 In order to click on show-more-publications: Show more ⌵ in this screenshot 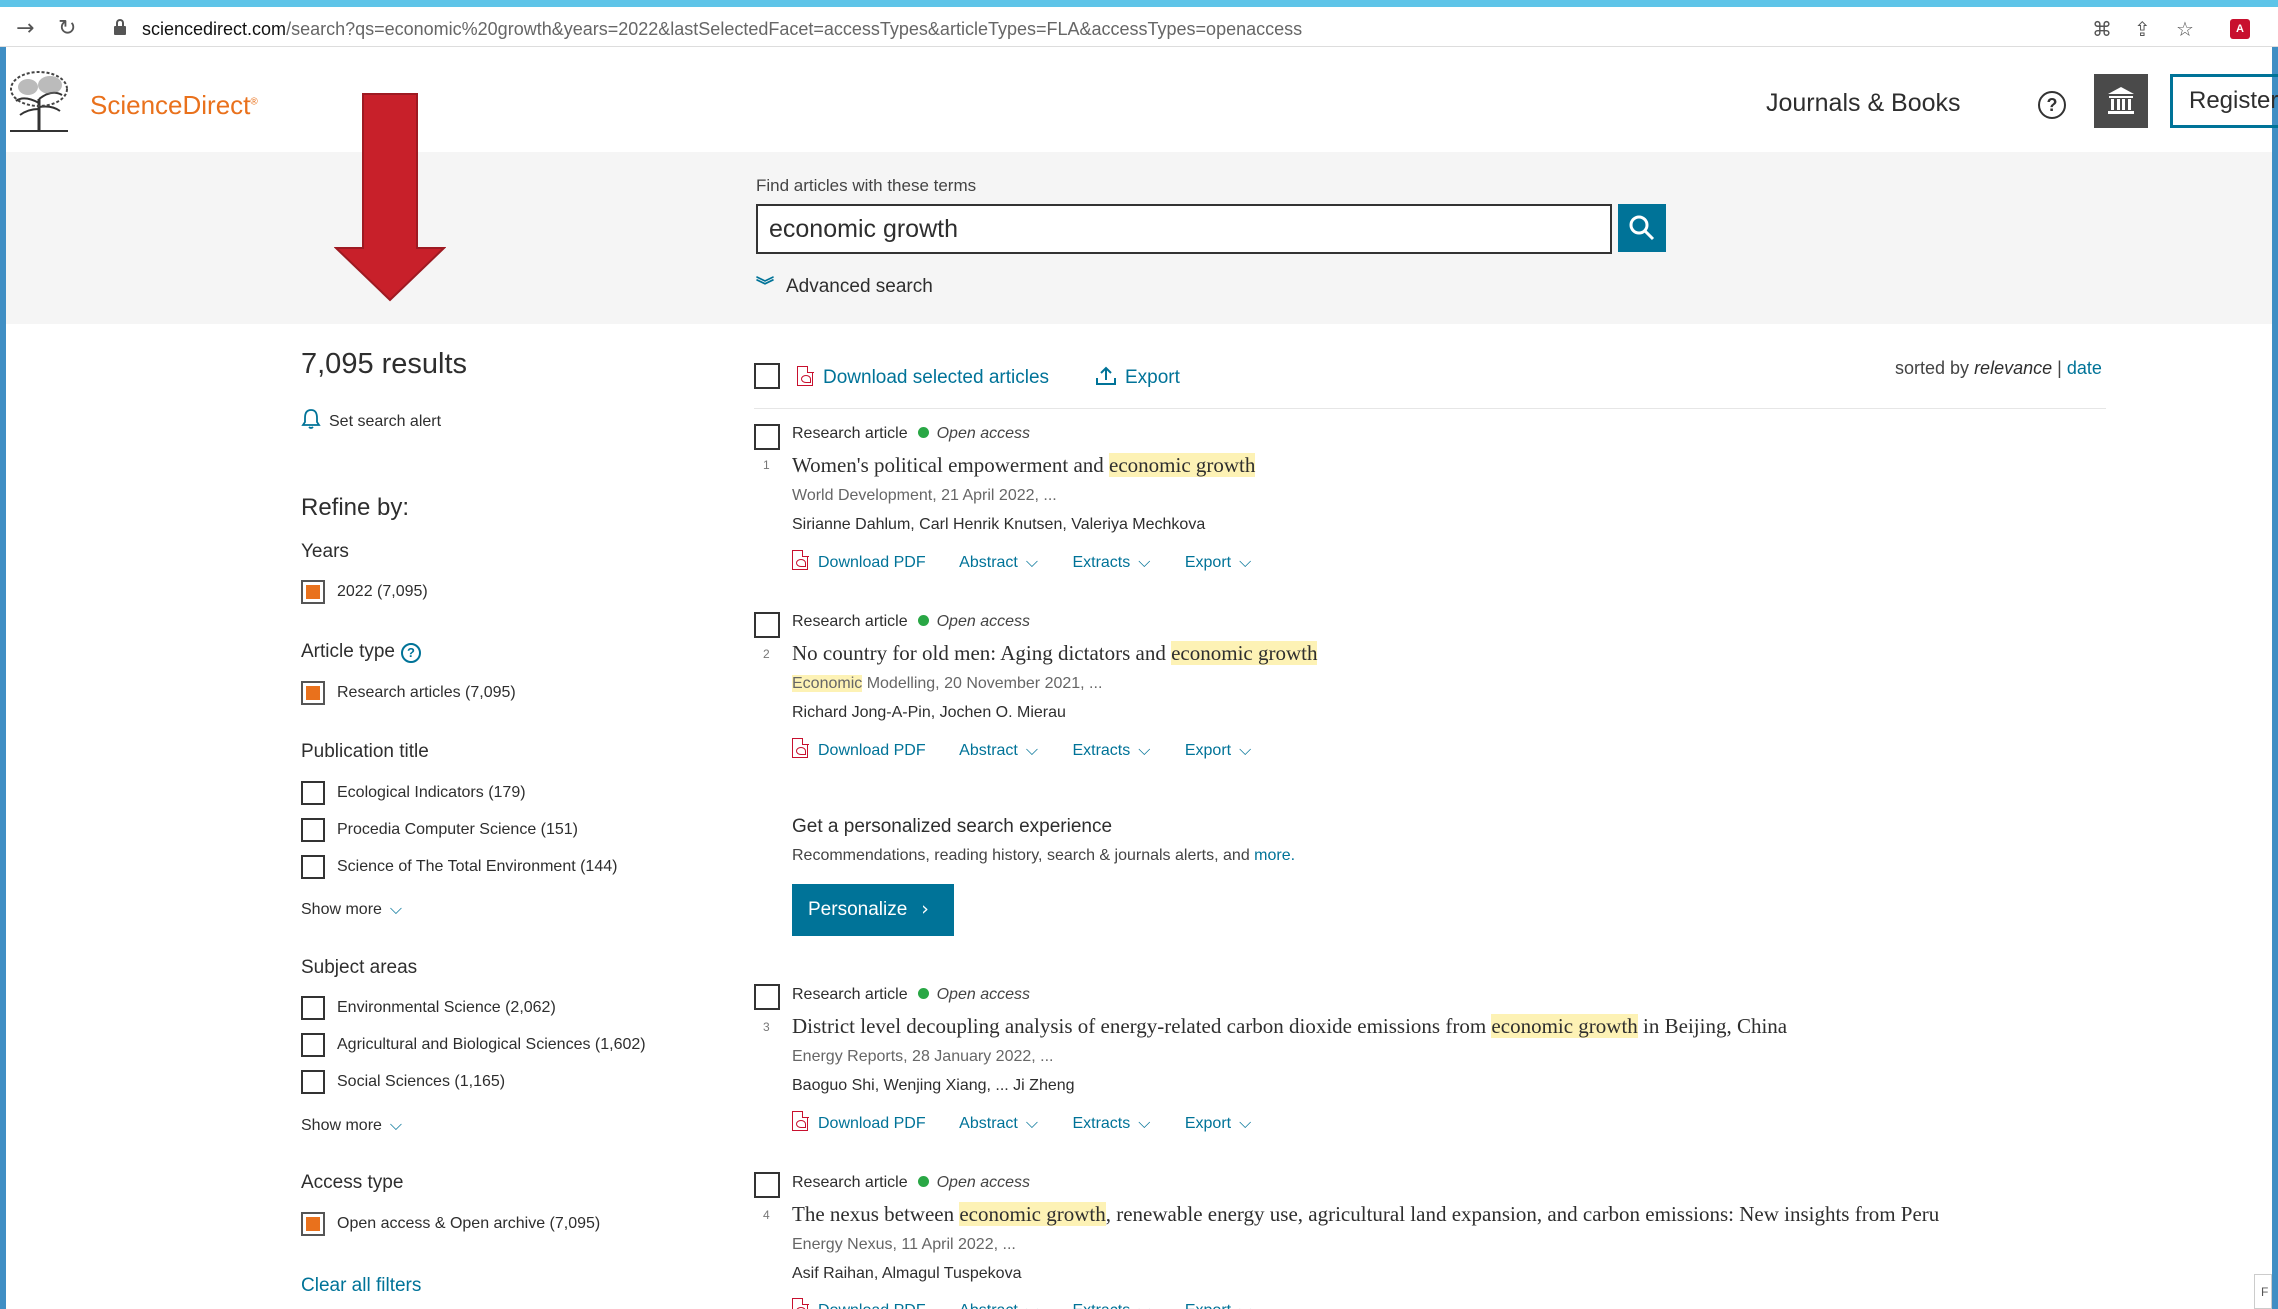, I will do `click(351, 909)`.